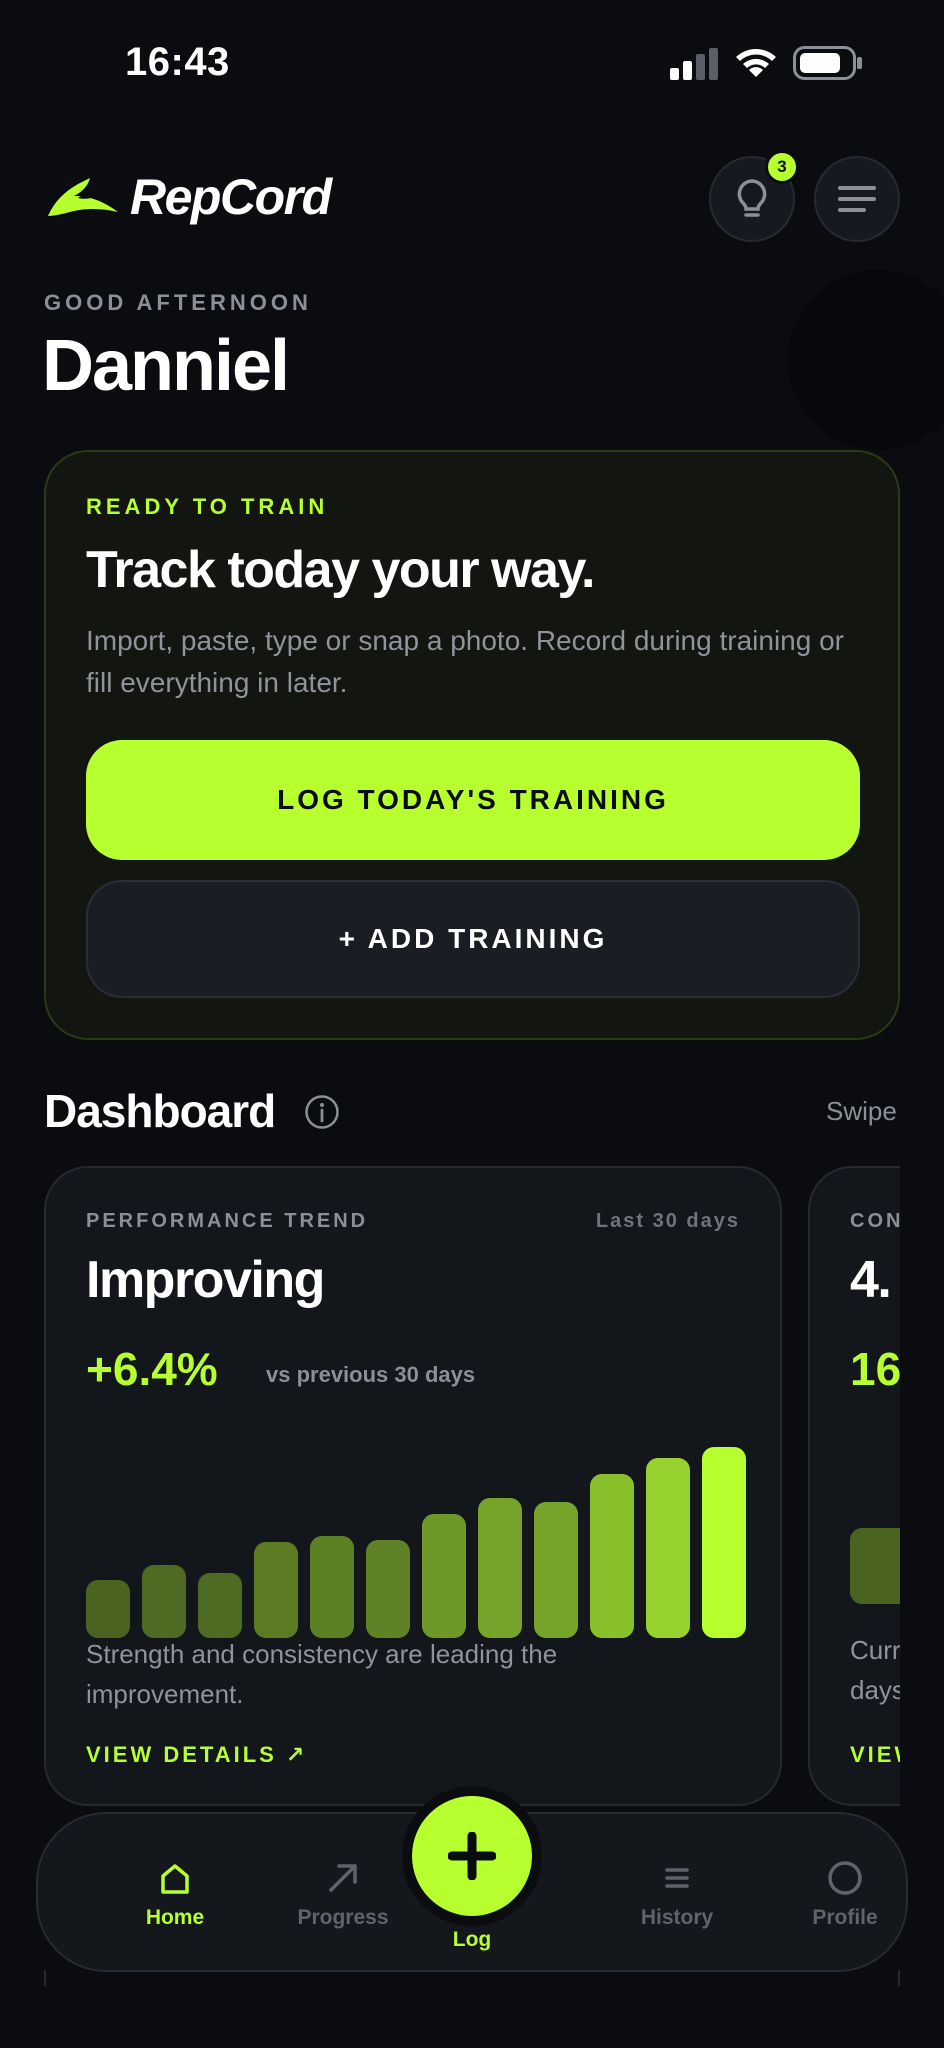 The width and height of the screenshot is (944, 2048). I want to click on tips-button: 3, so click(754, 196).